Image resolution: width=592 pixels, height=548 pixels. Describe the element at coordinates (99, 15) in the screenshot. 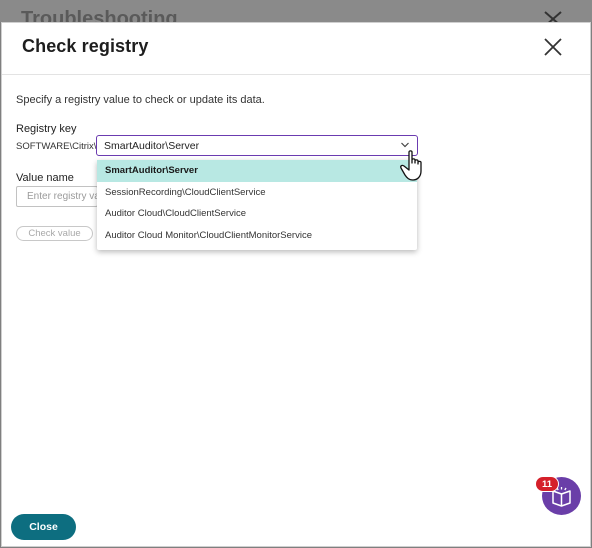

I see `background-title: Troubleshooting` at that location.